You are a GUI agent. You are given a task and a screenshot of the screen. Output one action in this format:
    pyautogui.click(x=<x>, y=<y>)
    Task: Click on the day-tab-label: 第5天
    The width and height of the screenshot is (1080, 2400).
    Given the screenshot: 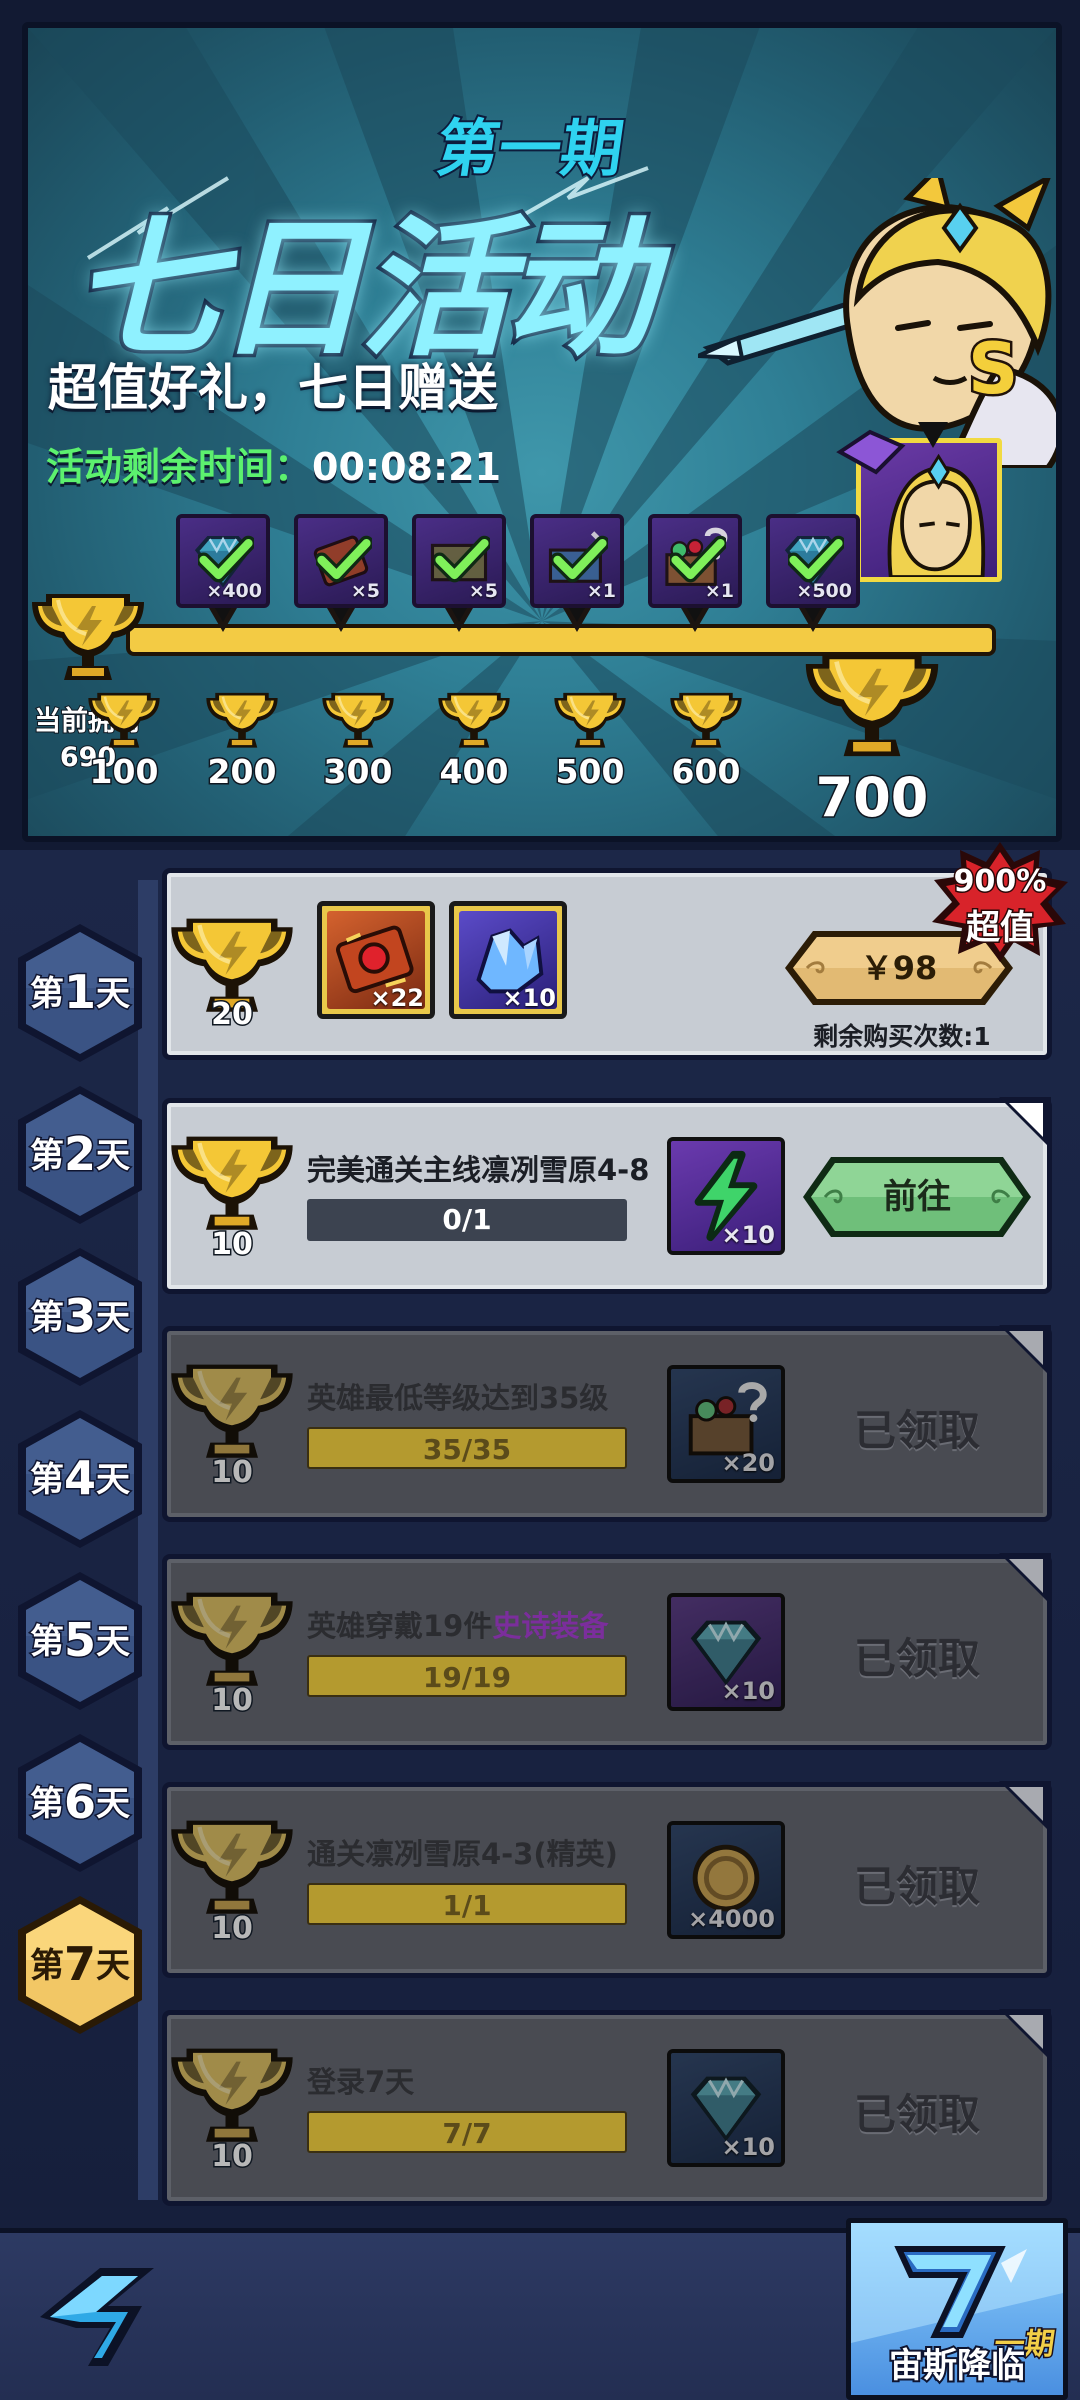 What is the action you would take?
    pyautogui.click(x=80, y=1640)
    